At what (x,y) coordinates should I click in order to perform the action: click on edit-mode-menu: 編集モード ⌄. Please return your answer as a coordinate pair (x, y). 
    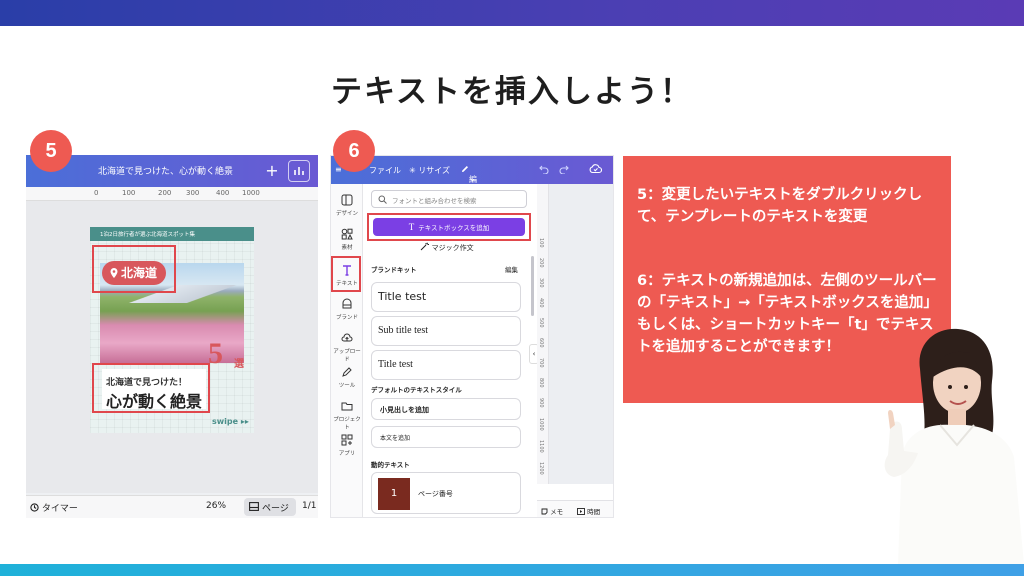
    Looking at the image, I should click on (469, 196).